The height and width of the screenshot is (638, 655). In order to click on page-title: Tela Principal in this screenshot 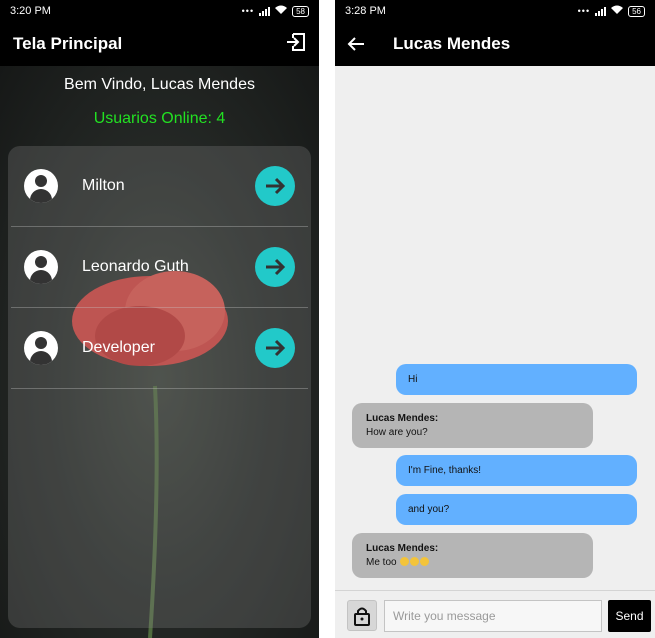, I will do `click(68, 43)`.